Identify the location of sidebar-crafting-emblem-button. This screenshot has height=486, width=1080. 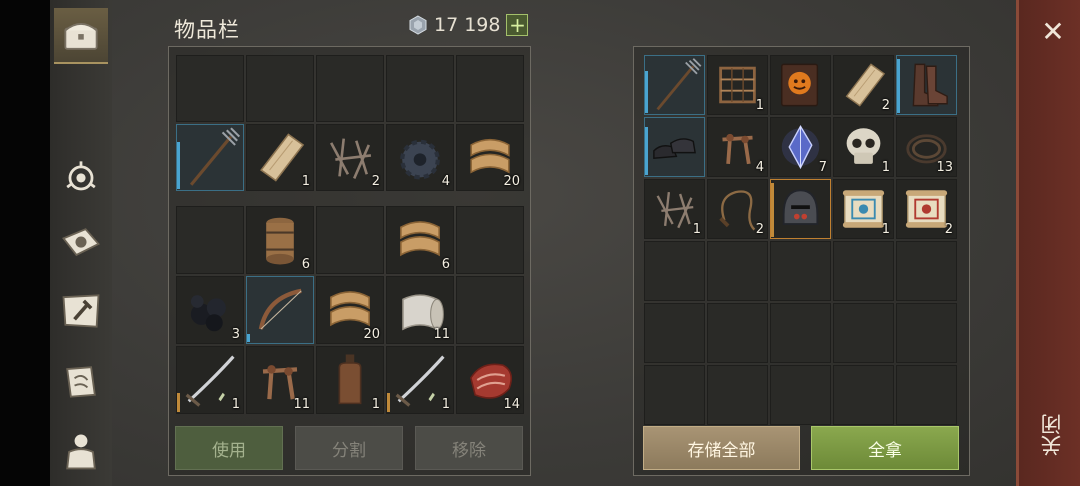
(81, 177).